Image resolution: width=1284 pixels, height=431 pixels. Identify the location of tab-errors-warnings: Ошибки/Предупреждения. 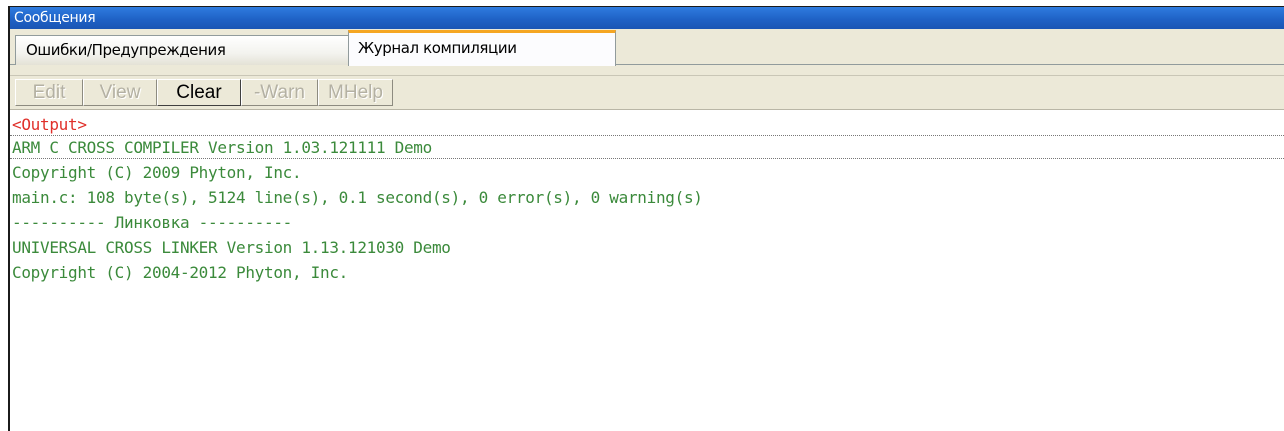
(182, 50).